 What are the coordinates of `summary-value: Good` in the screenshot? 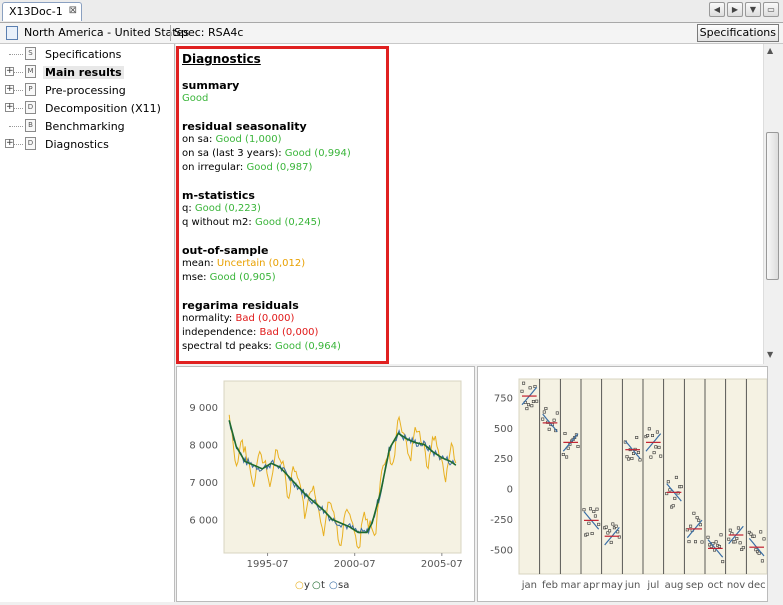 It's located at (195, 98).